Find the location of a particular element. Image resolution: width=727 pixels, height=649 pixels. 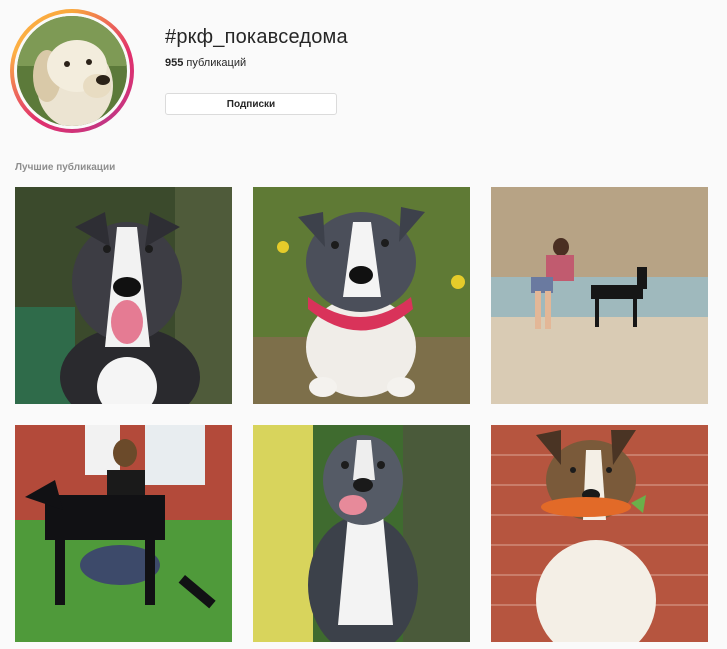

post-image-beach-doberman is located at coordinates (599, 295).